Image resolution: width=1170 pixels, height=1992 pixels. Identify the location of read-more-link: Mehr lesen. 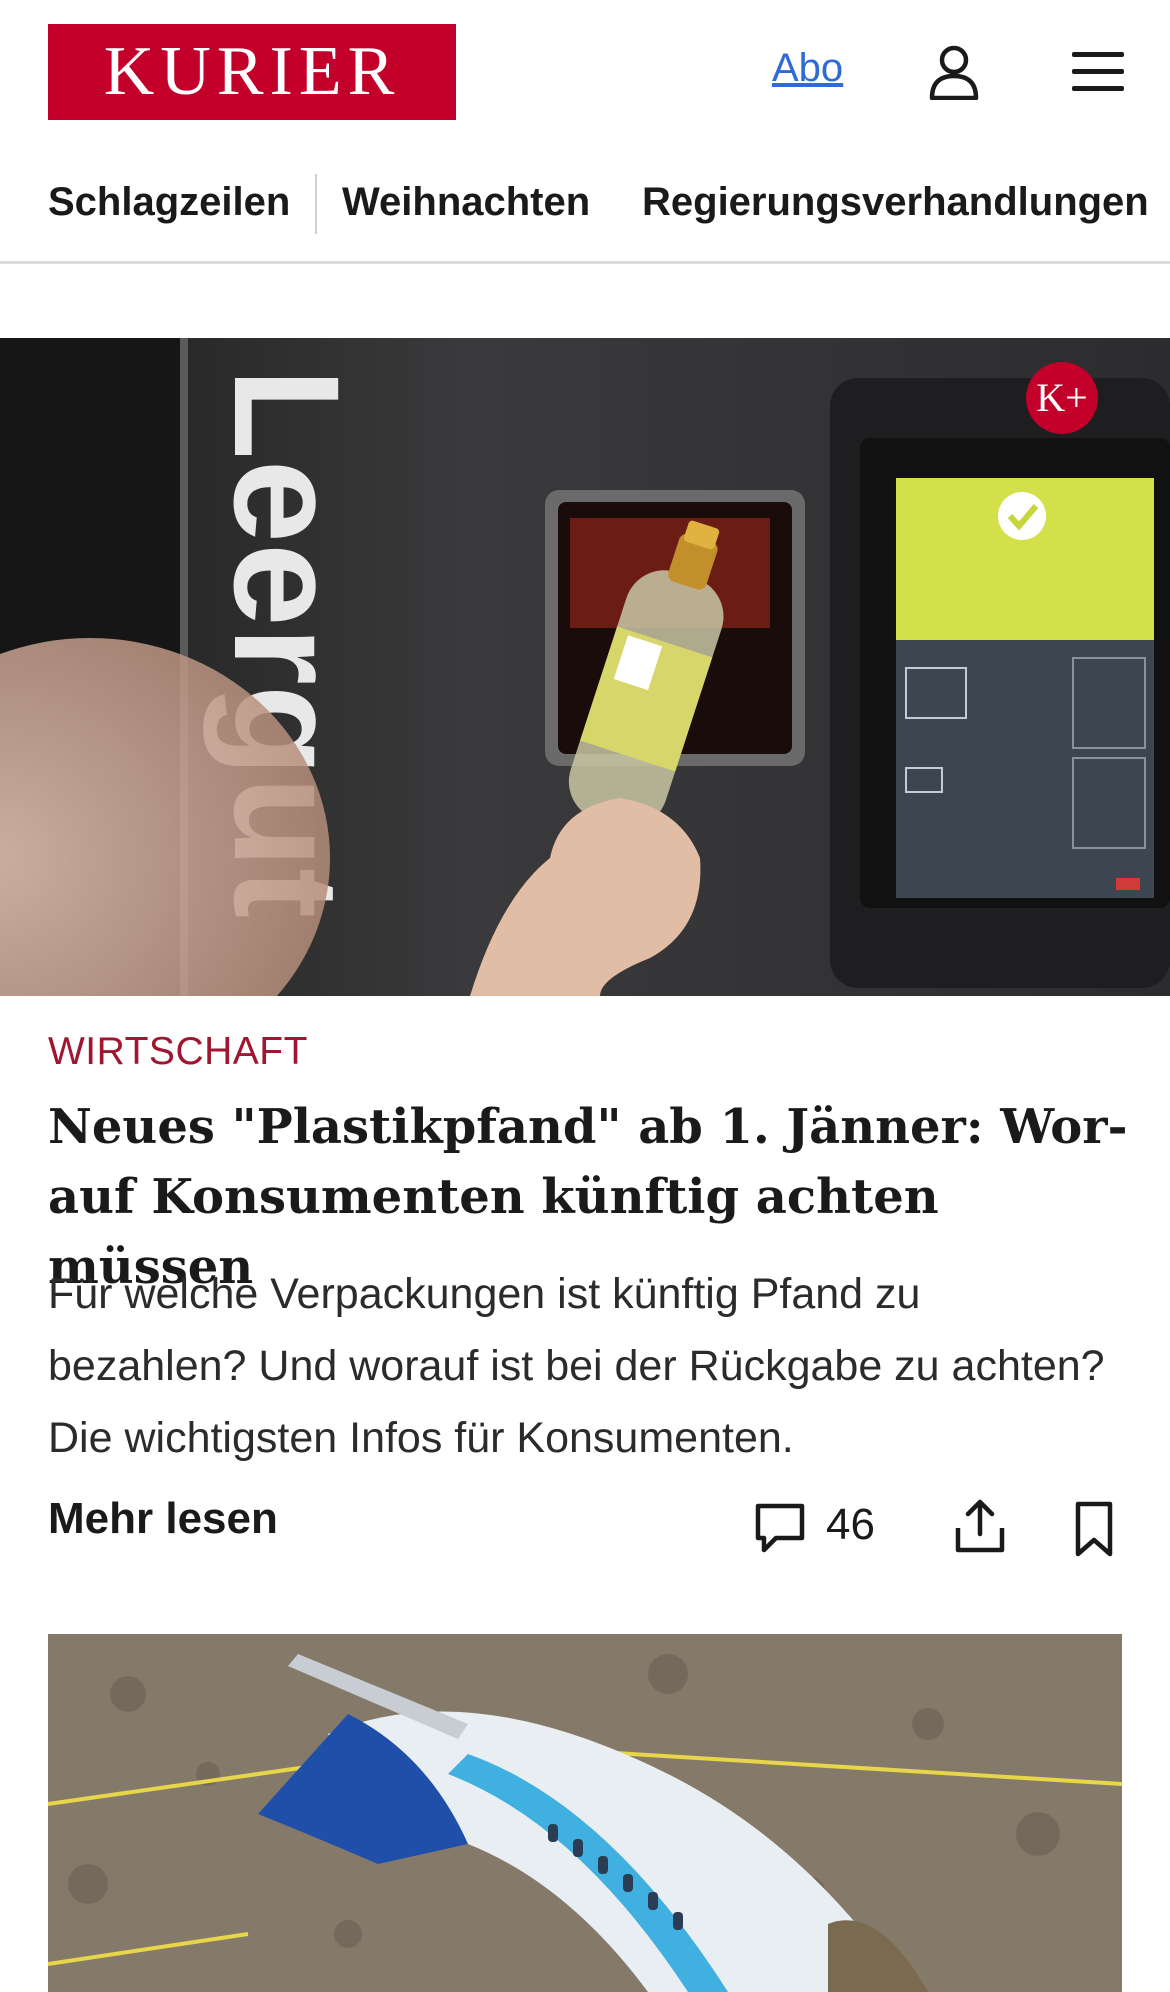
(163, 1519).